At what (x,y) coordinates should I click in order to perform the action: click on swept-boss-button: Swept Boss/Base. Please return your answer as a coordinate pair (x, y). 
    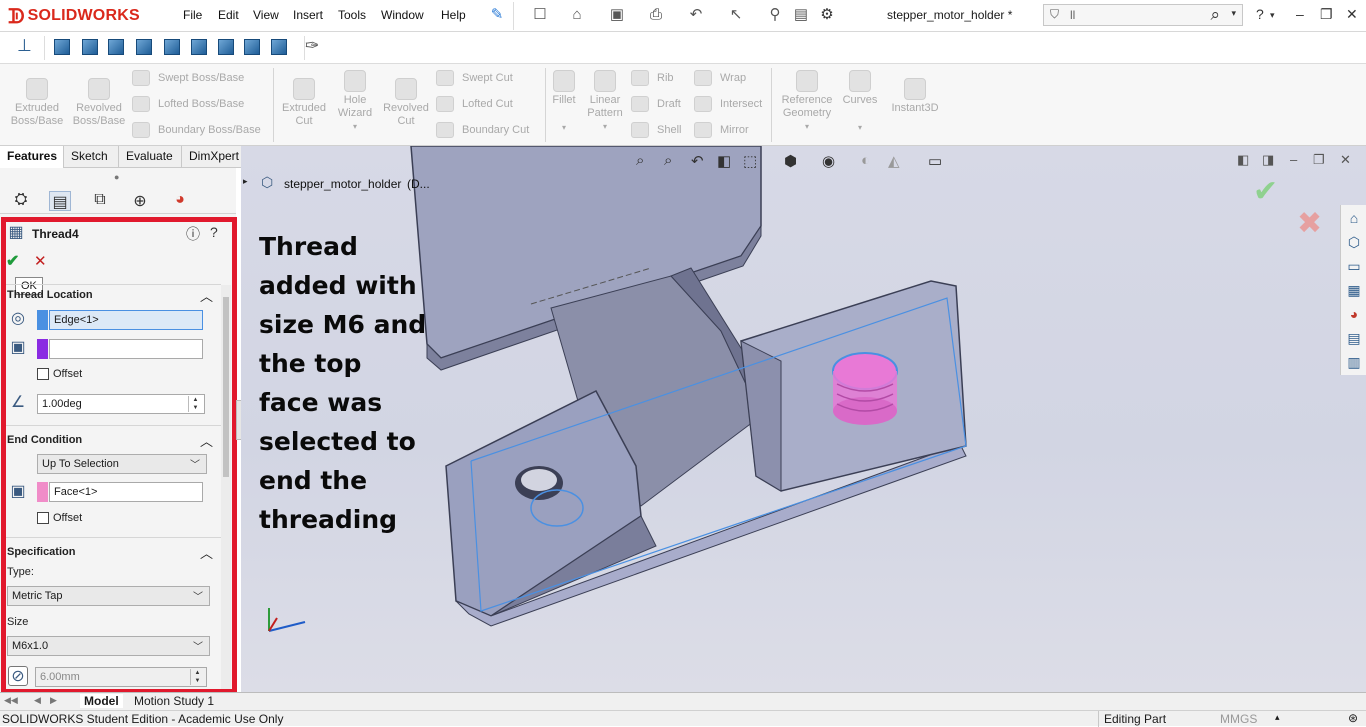
    Looking at the image, I should click on (188, 78).